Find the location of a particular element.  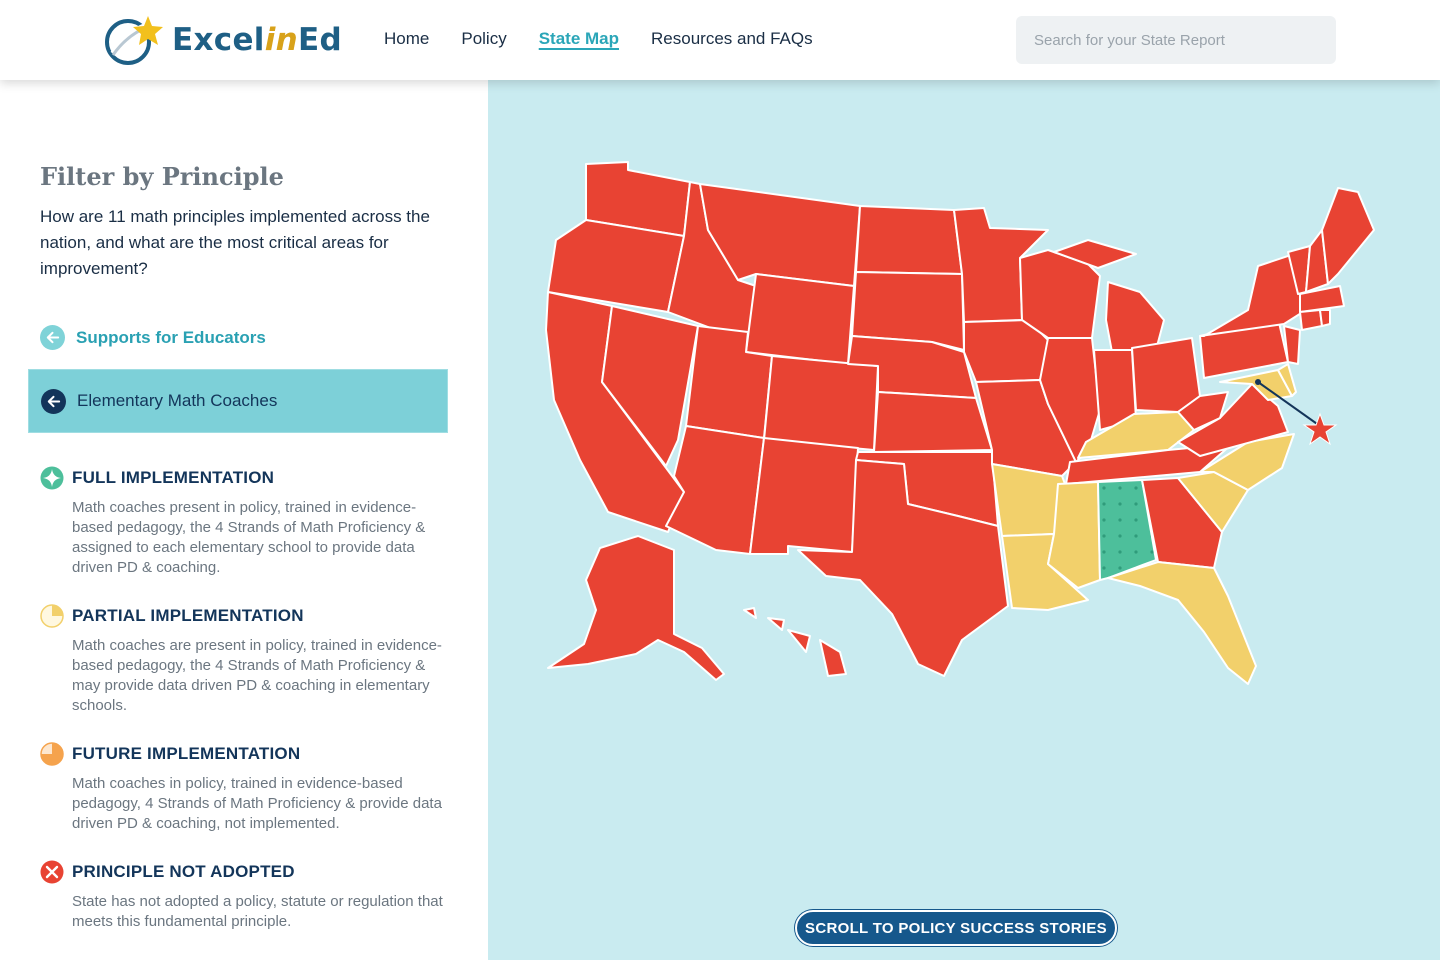

nav-resources-faqs: Resources and FAQs is located at coordinates (732, 39).